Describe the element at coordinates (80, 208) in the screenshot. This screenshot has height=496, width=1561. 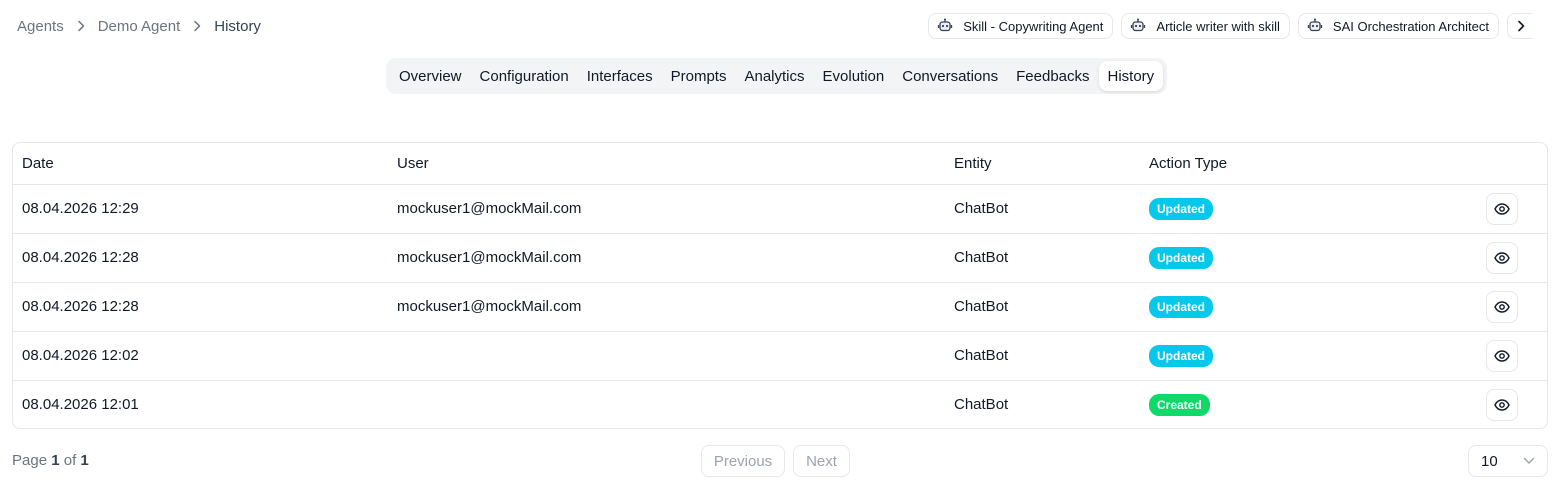
I see `cell-date: 08.04.2026 12:29` at that location.